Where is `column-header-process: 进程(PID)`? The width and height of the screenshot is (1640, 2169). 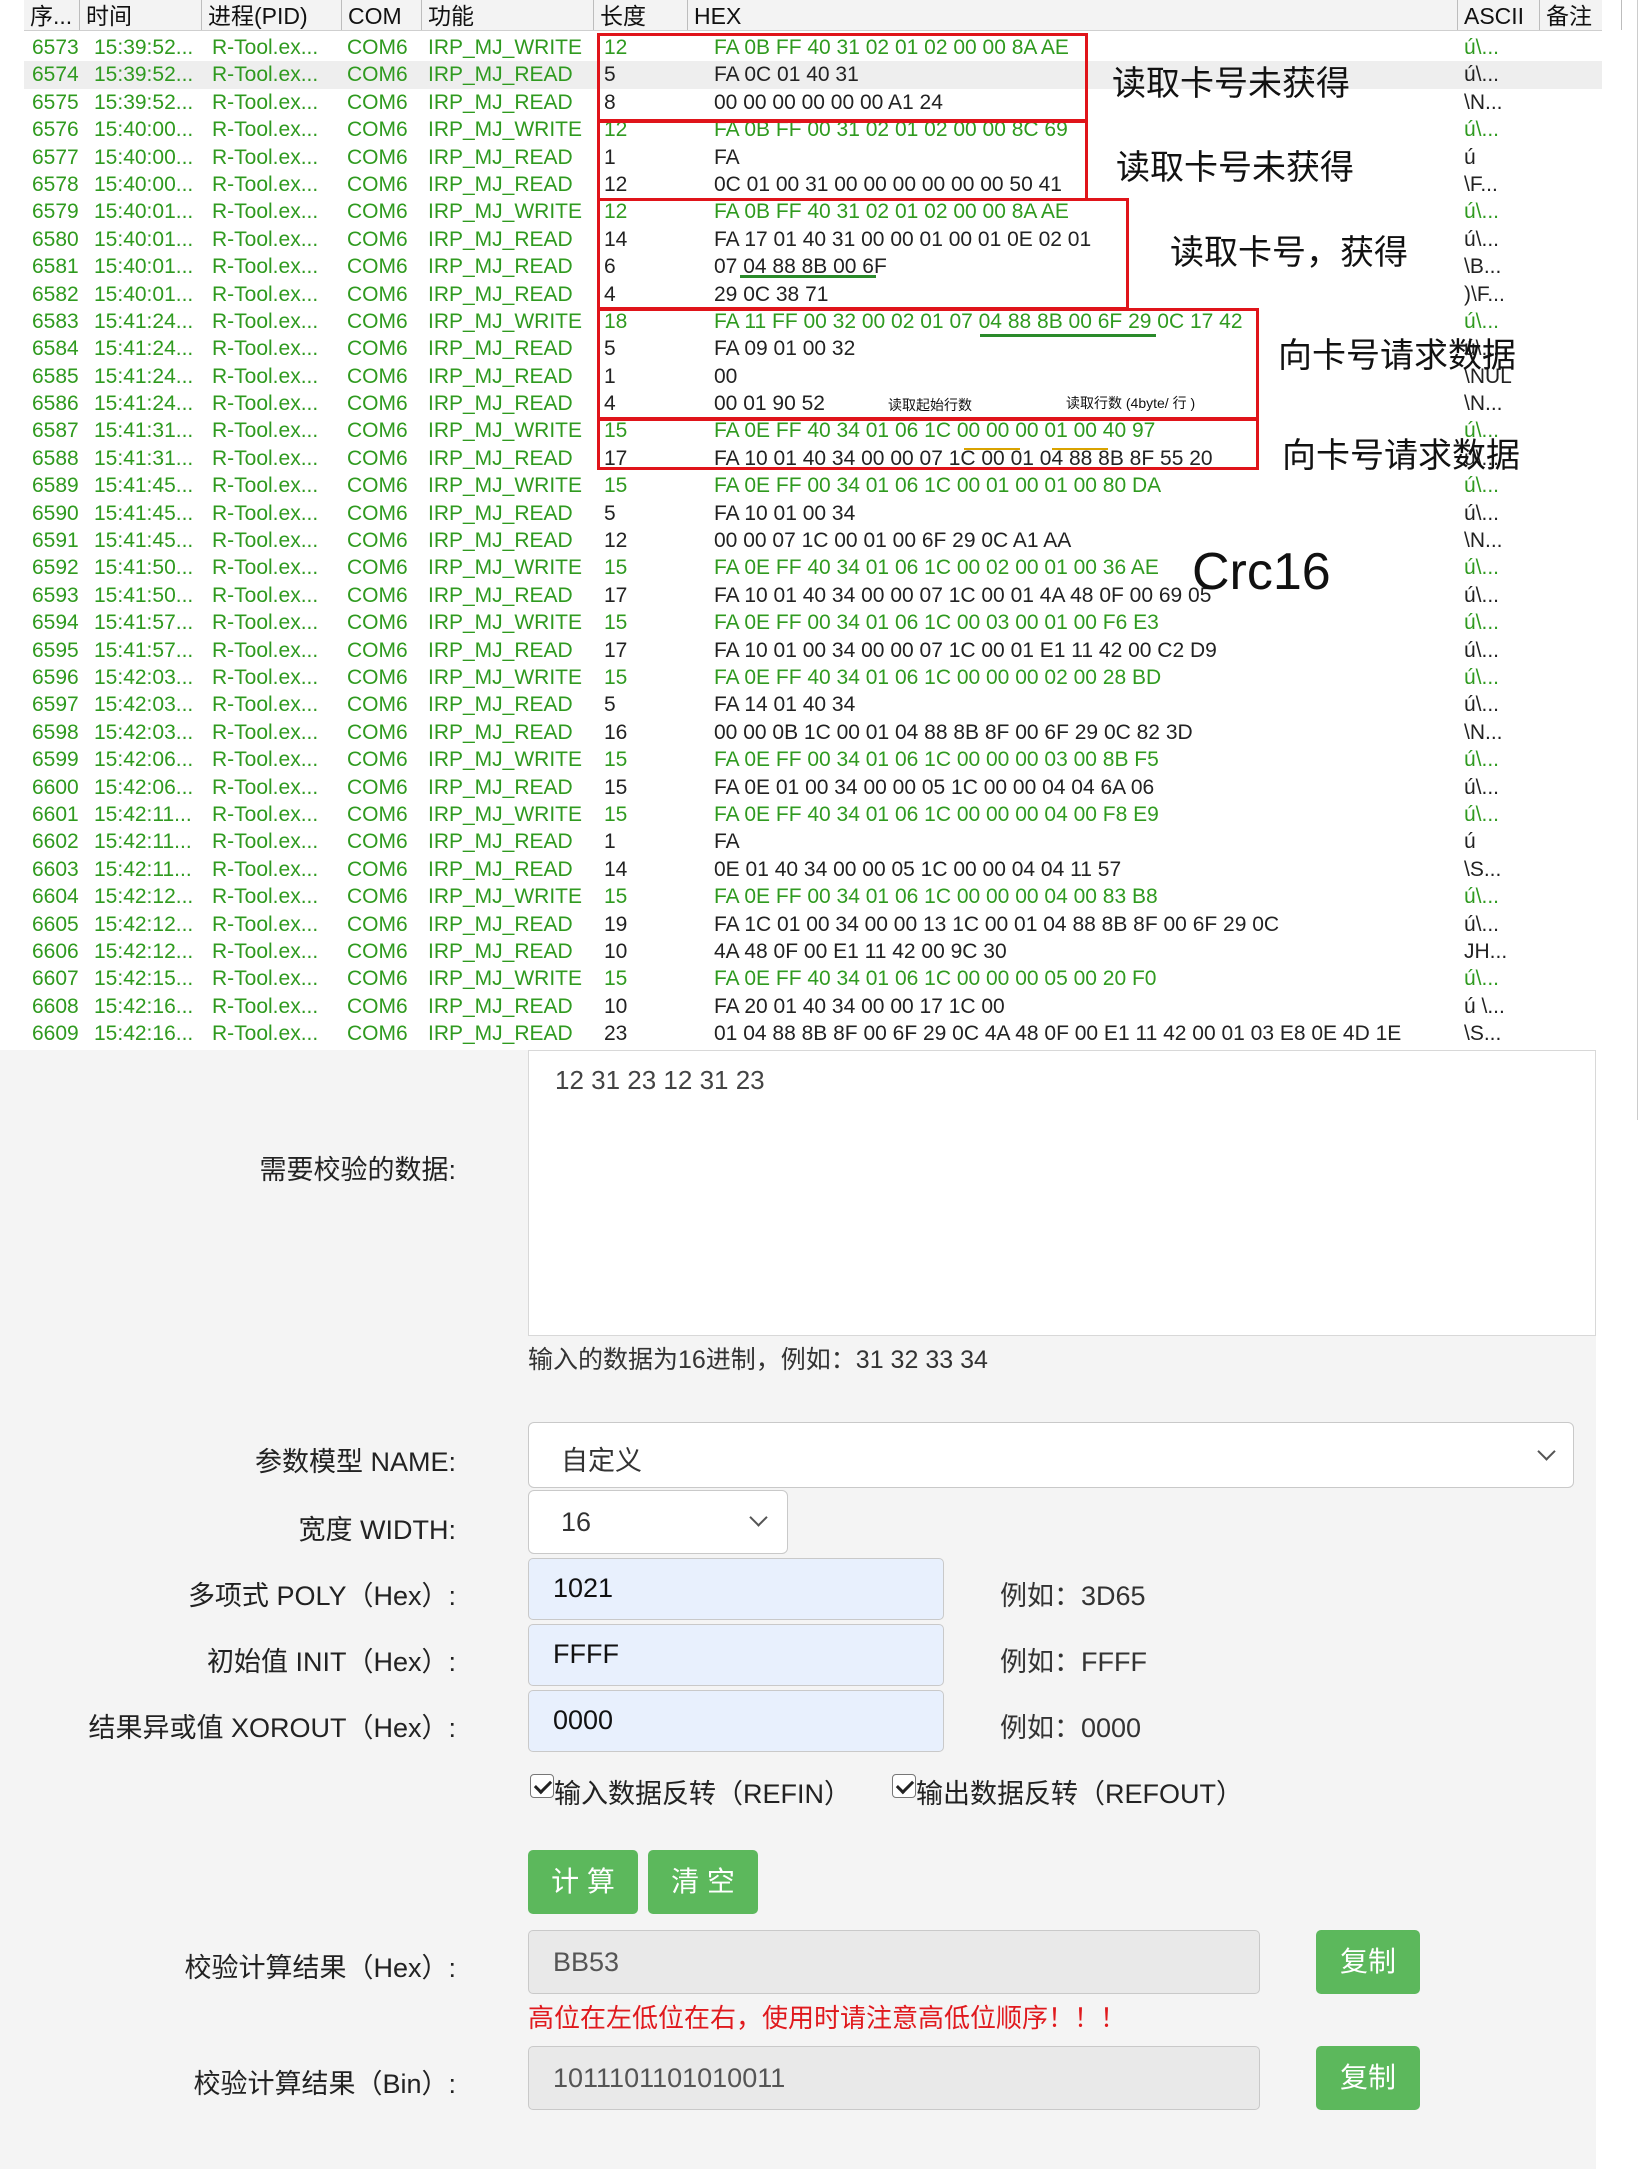 column-header-process: 进程(PID) is located at coordinates (272, 15).